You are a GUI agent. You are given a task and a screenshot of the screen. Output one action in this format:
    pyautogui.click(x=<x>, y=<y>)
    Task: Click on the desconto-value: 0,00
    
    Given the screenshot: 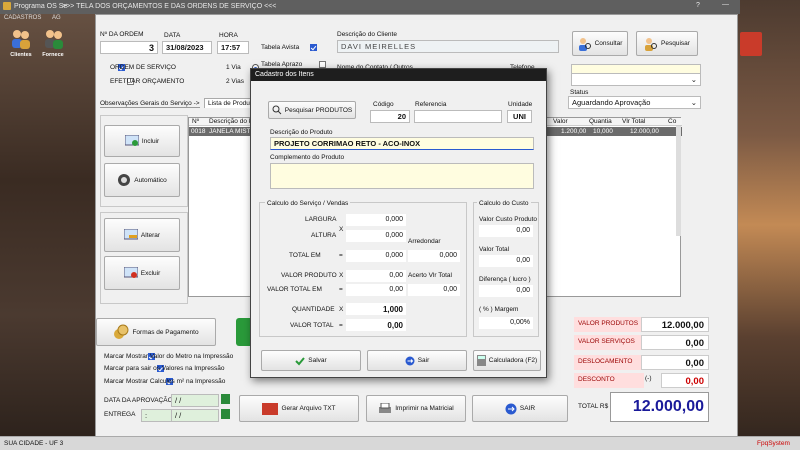 What is the action you would take?
    pyautogui.click(x=685, y=380)
    